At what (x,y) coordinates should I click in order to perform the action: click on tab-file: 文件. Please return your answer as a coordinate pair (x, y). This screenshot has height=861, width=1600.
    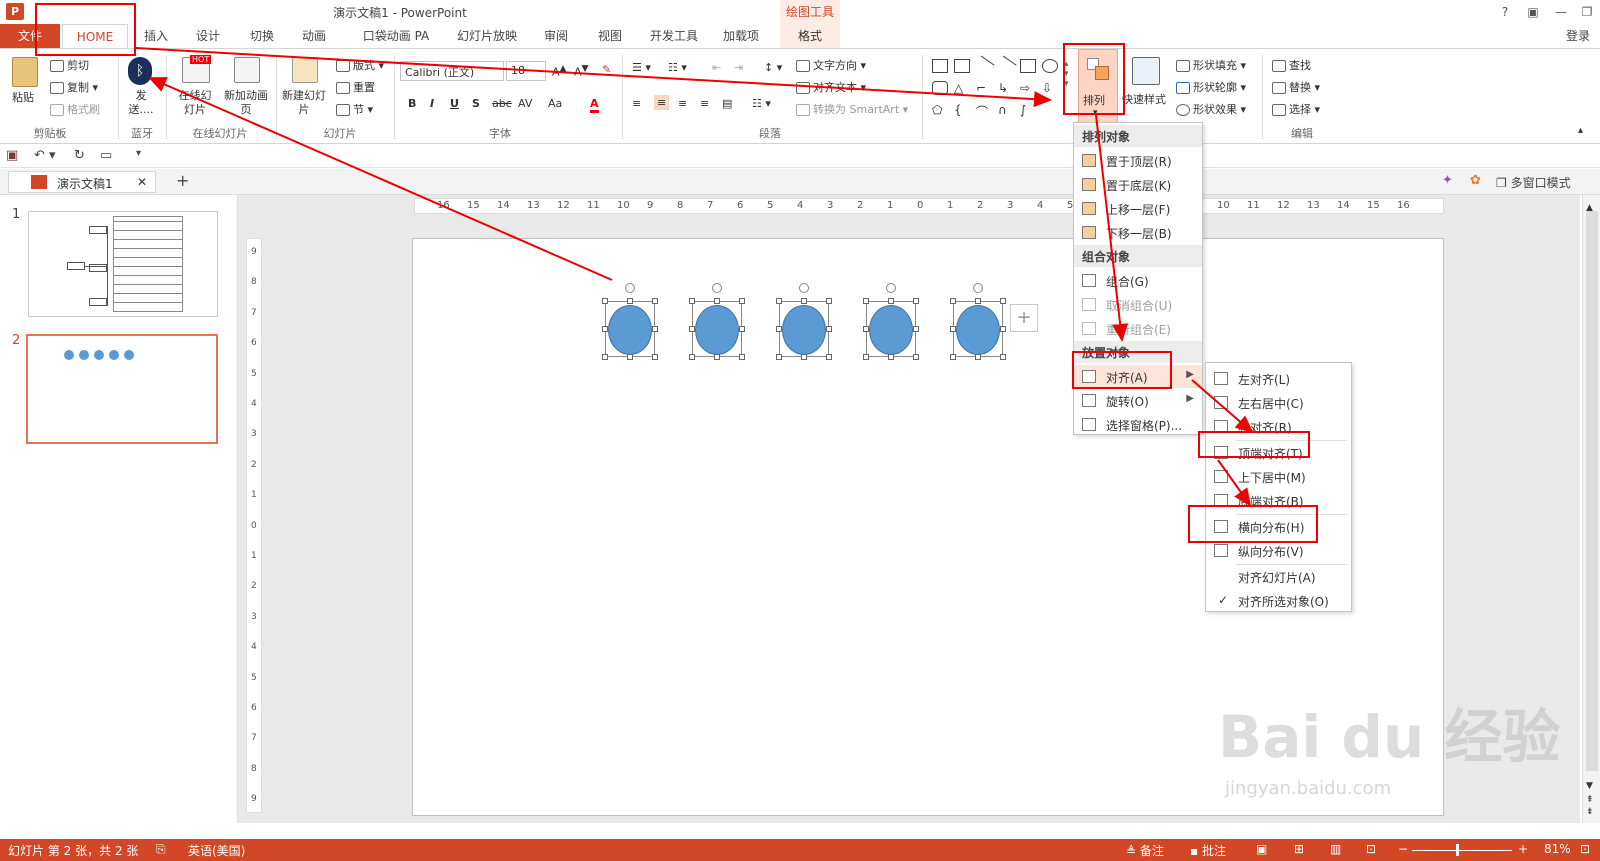
    Looking at the image, I should click on (30, 36).